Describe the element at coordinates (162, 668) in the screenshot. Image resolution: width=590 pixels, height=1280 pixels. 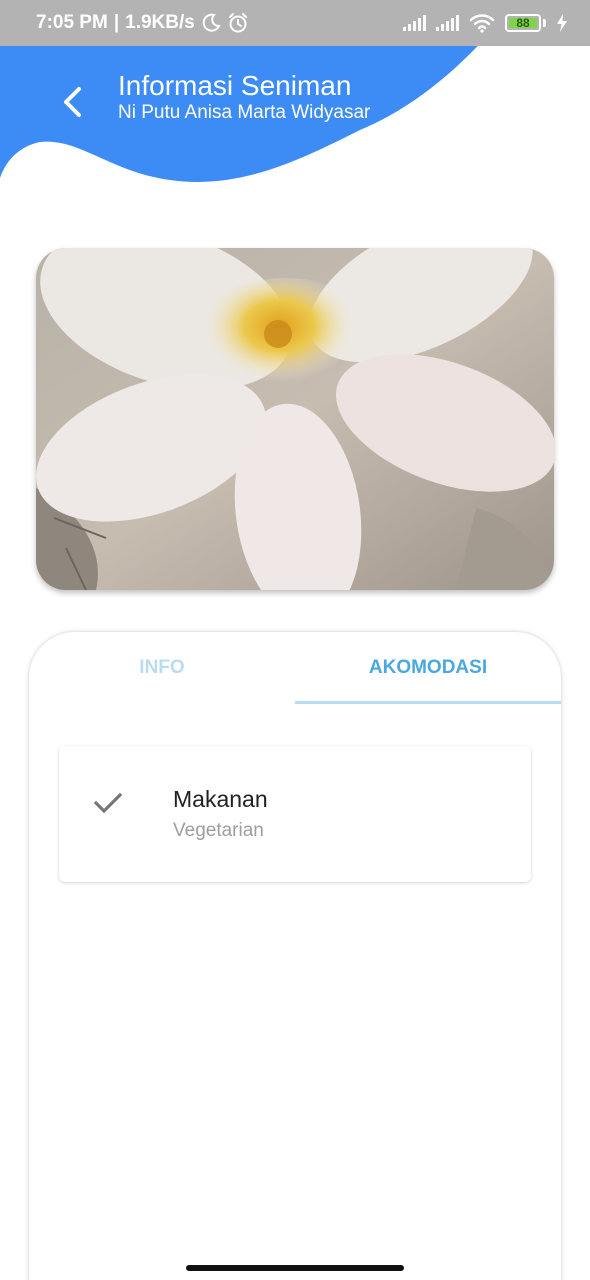
I see `tab-info: INFO` at that location.